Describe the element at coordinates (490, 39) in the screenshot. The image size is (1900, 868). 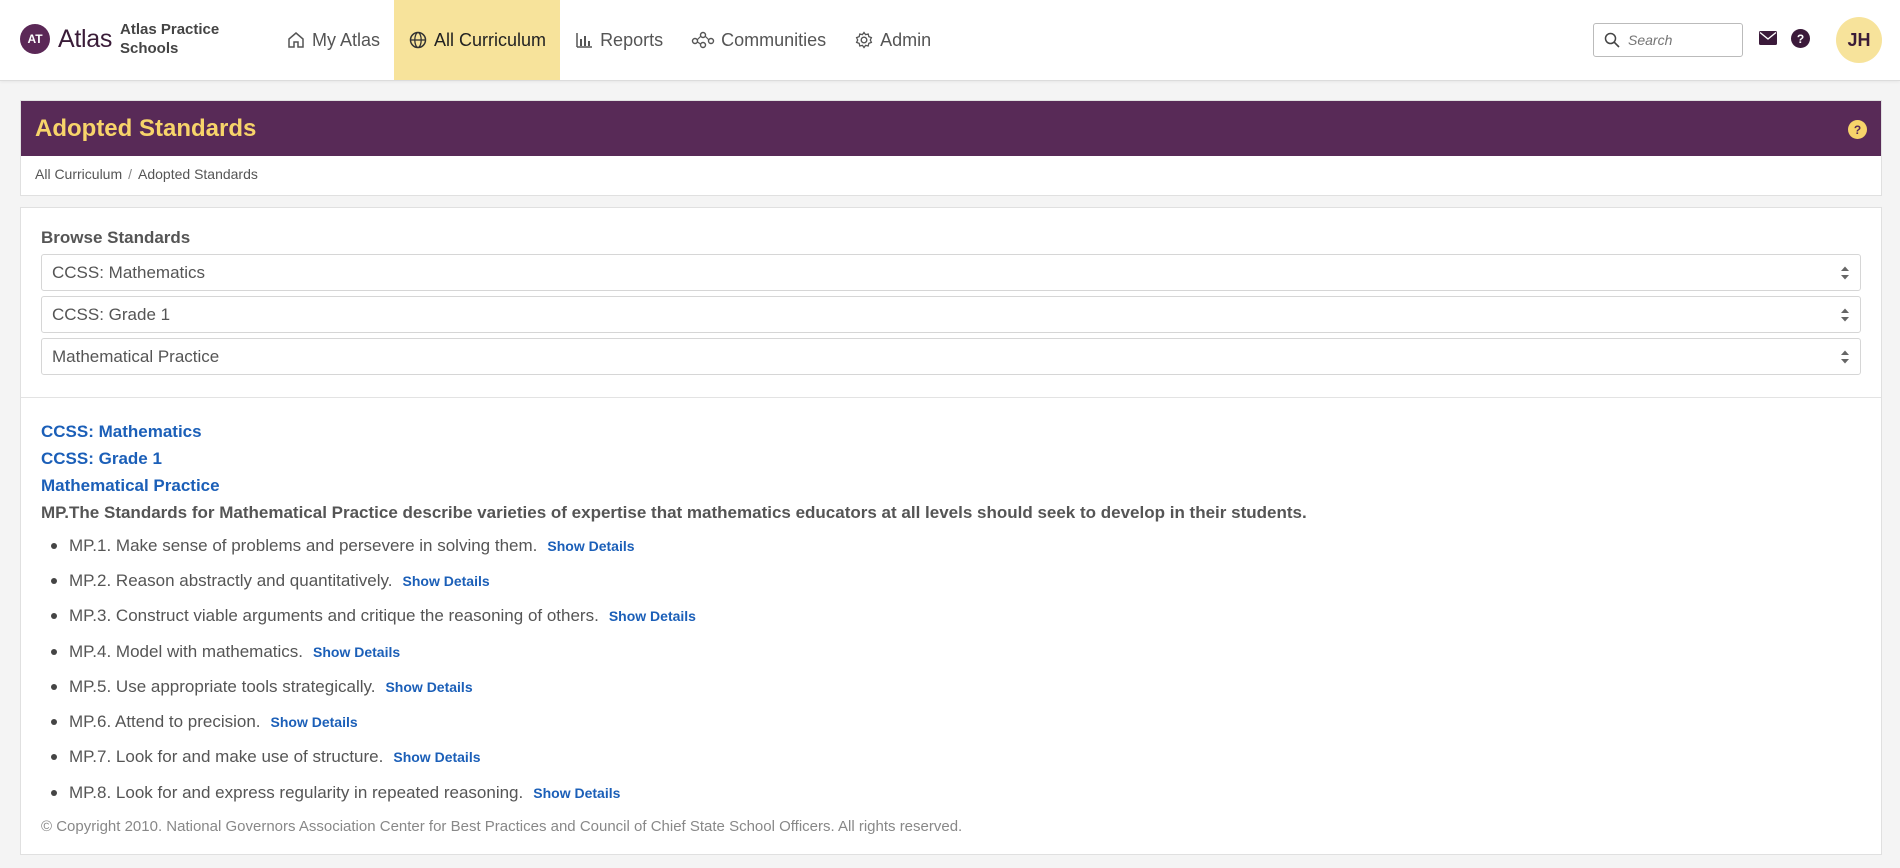
I see `nav-label: All Curriculum` at that location.